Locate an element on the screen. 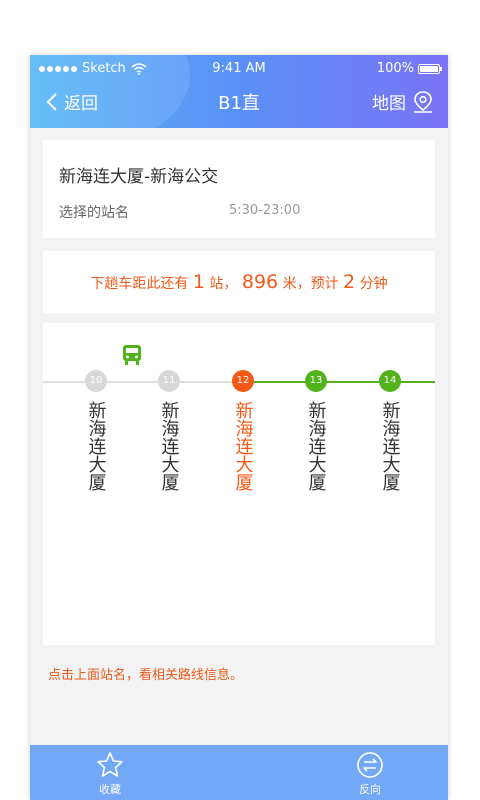 This screenshot has width=480, height=800. arrival-info-card: 下趟车距此还有 1 站， 896 米，预计 2 分钟 is located at coordinates (239, 282).